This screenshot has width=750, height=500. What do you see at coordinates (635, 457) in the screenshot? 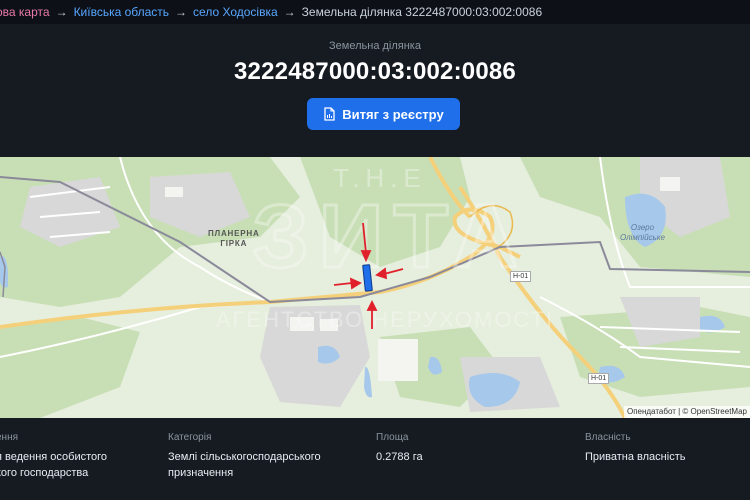
I see `detail-ownership-value: Приватна власність` at bounding box center [635, 457].